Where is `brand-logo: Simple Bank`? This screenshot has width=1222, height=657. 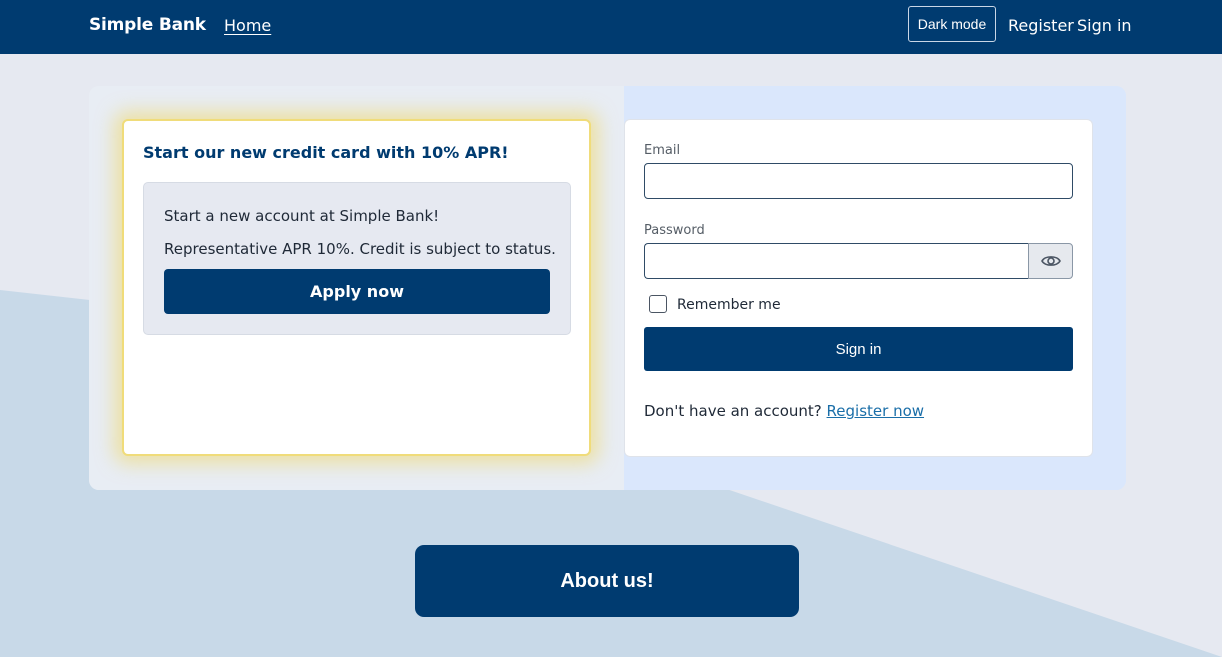
brand-logo: Simple Bank is located at coordinates (147, 25).